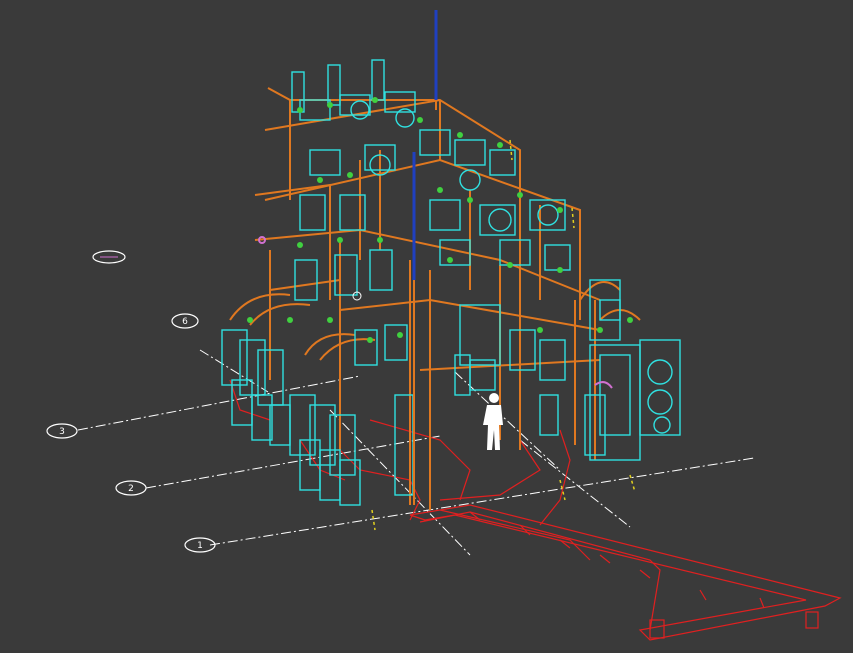 The width and height of the screenshot is (853, 653). Describe the element at coordinates (200, 546) in the screenshot. I see `grid-bubble-1-label: 1` at that location.